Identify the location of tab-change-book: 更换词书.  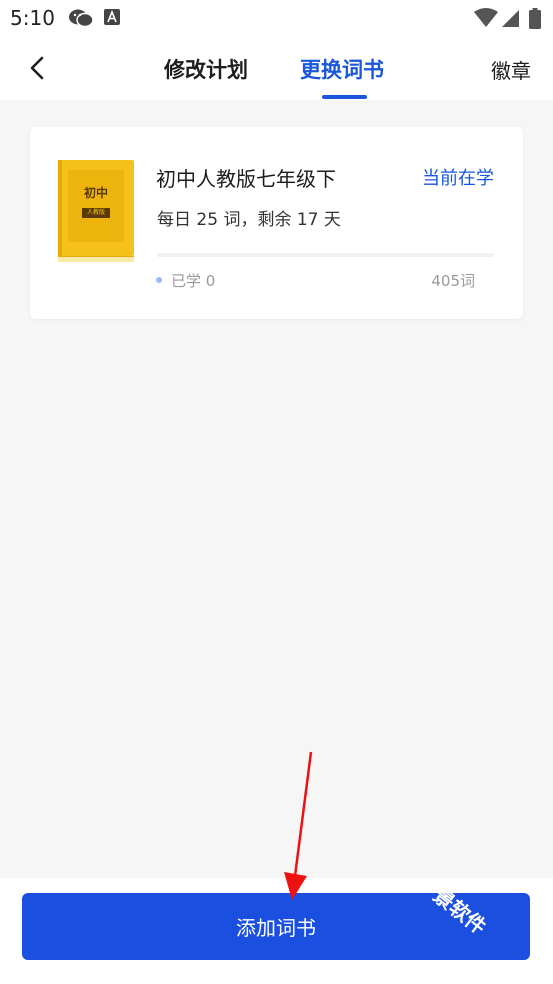
(342, 69).